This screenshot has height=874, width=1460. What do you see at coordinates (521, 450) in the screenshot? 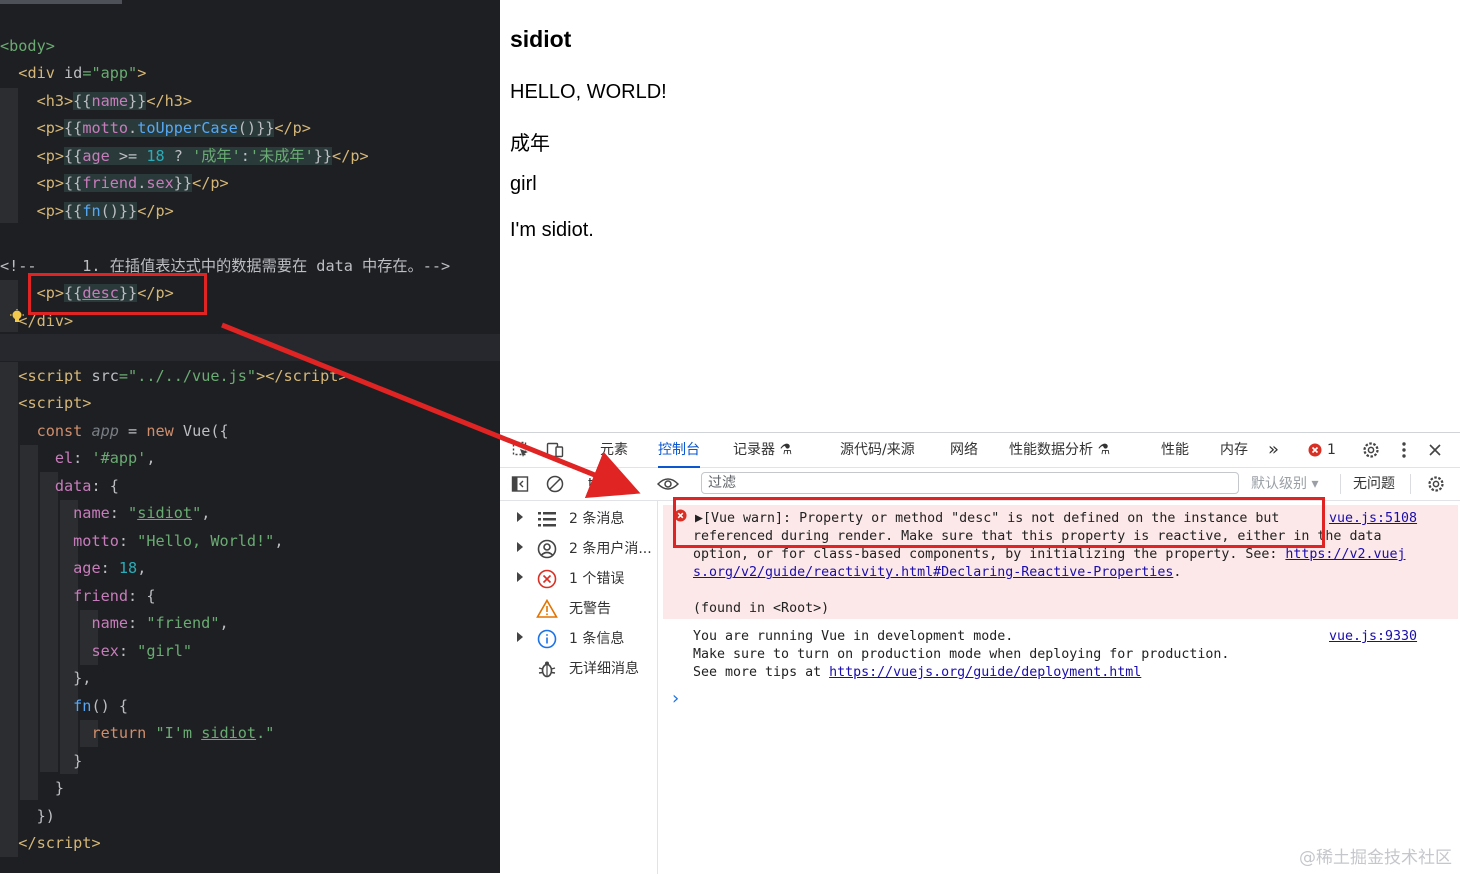
I see `inspect-element-icon` at bounding box center [521, 450].